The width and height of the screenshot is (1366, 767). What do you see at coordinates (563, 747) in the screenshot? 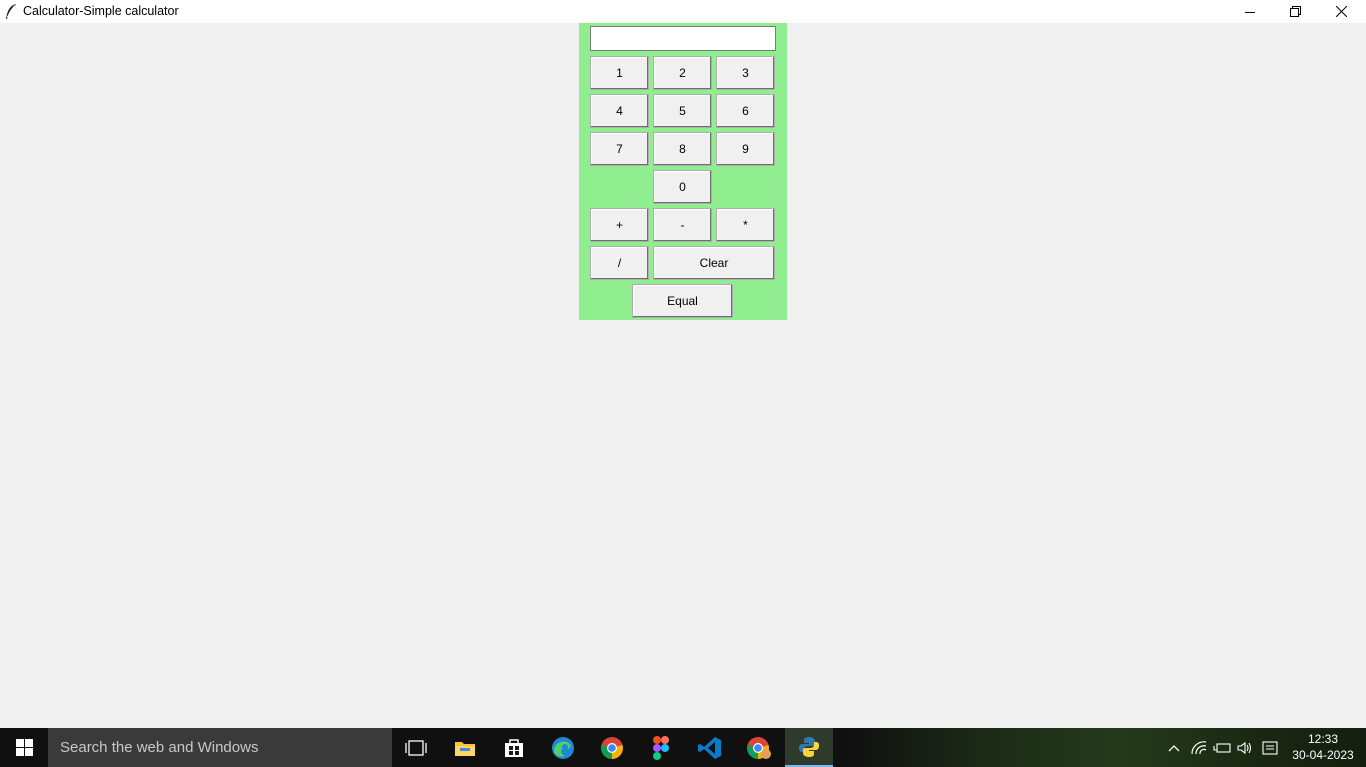
I see `edge-icon` at bounding box center [563, 747].